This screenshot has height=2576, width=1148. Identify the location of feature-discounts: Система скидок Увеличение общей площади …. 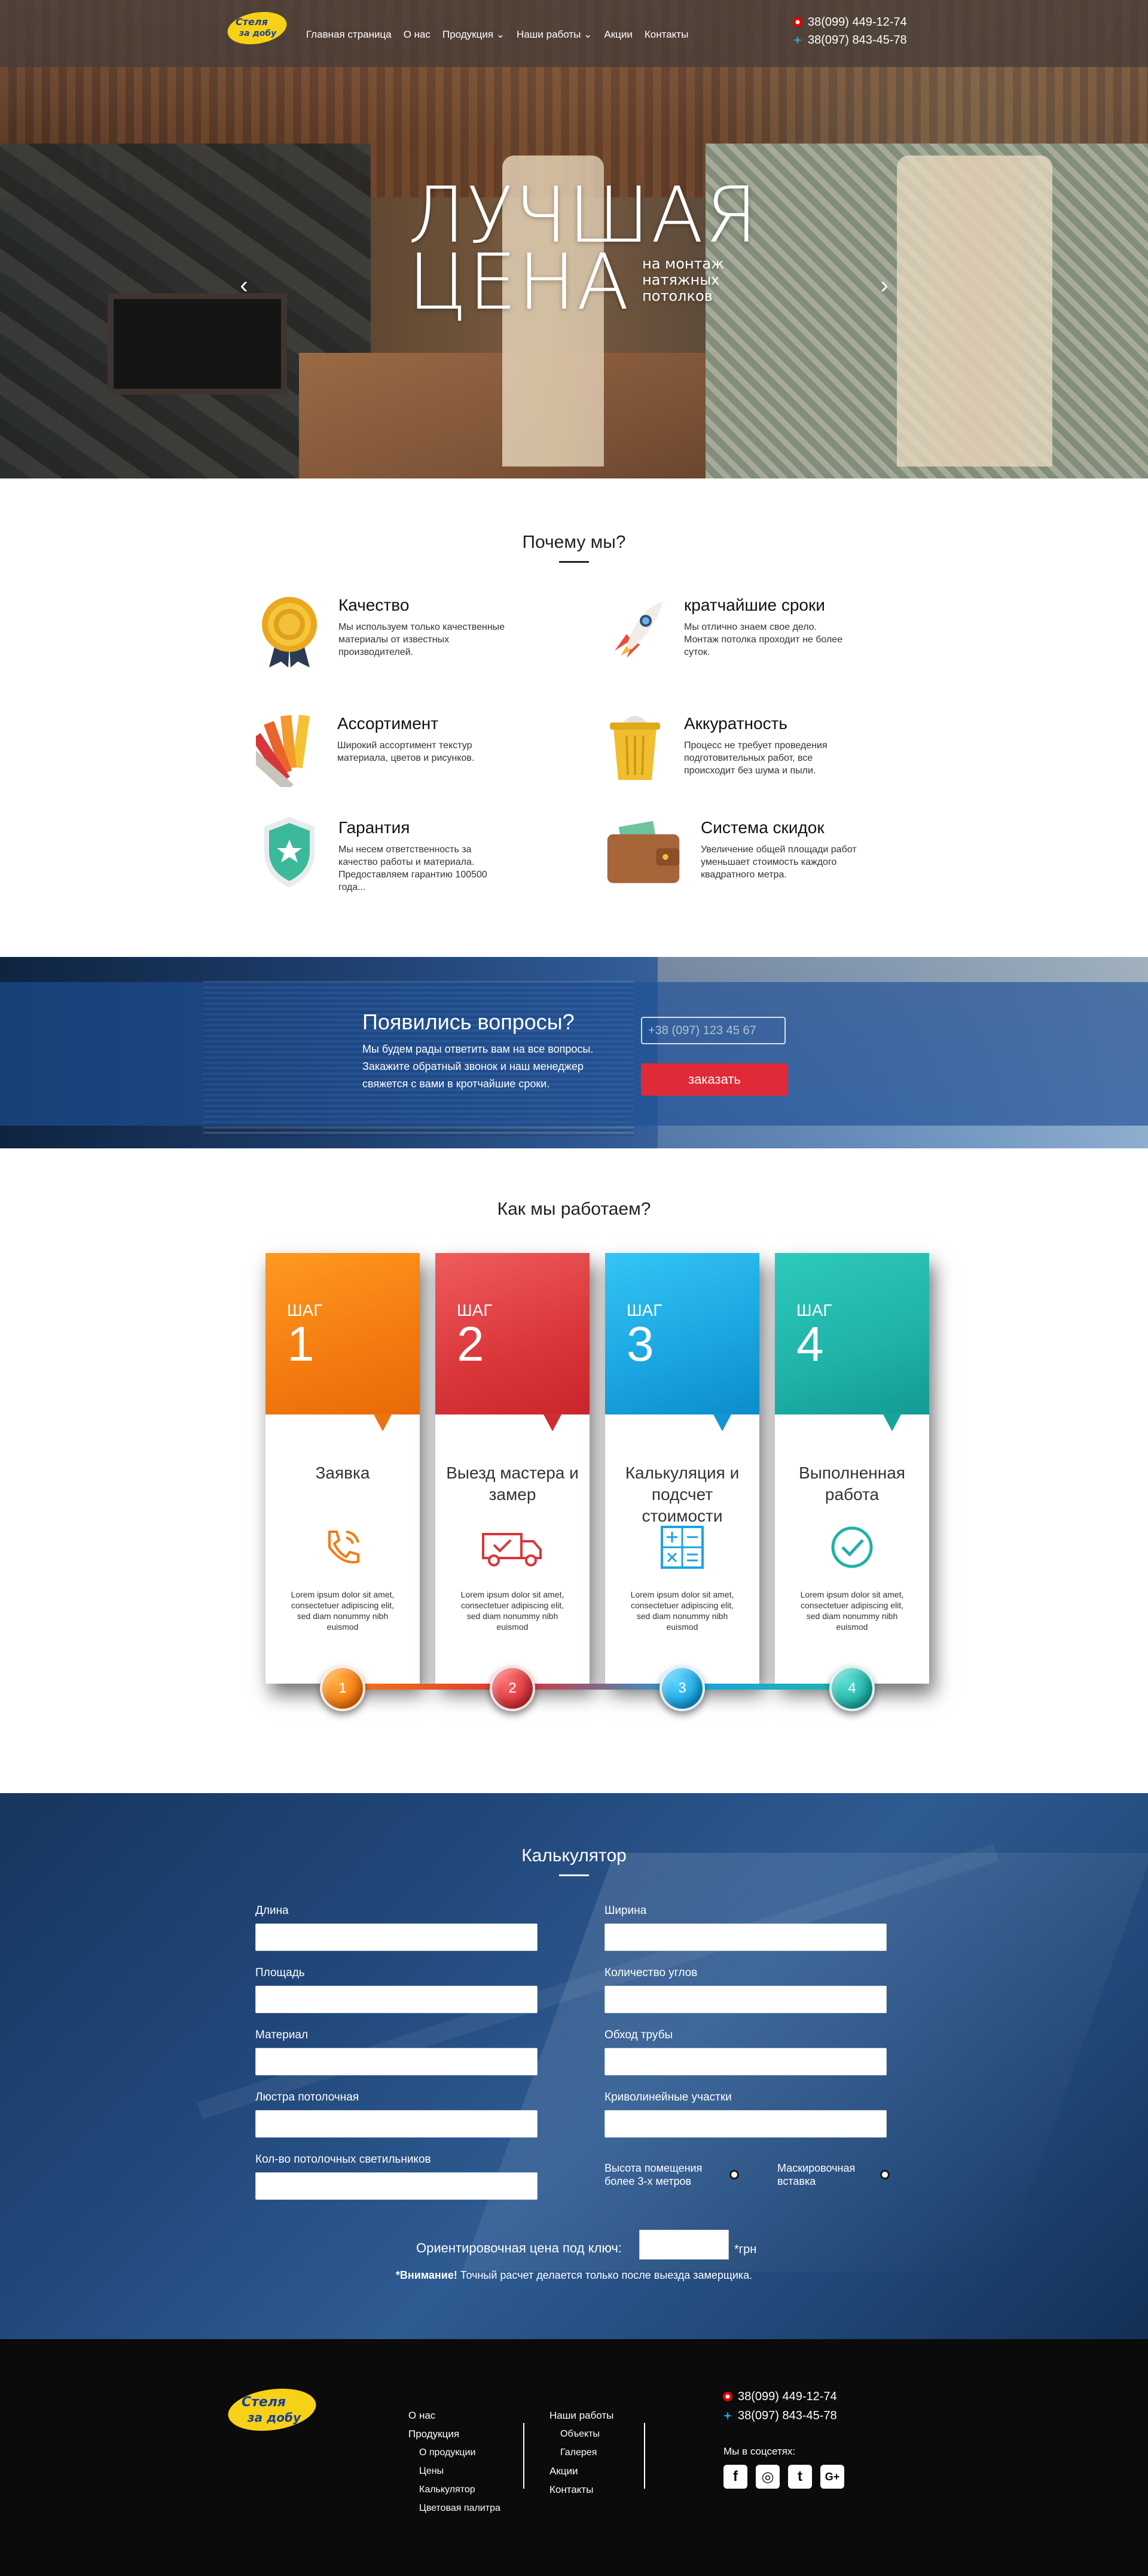
(735, 852).